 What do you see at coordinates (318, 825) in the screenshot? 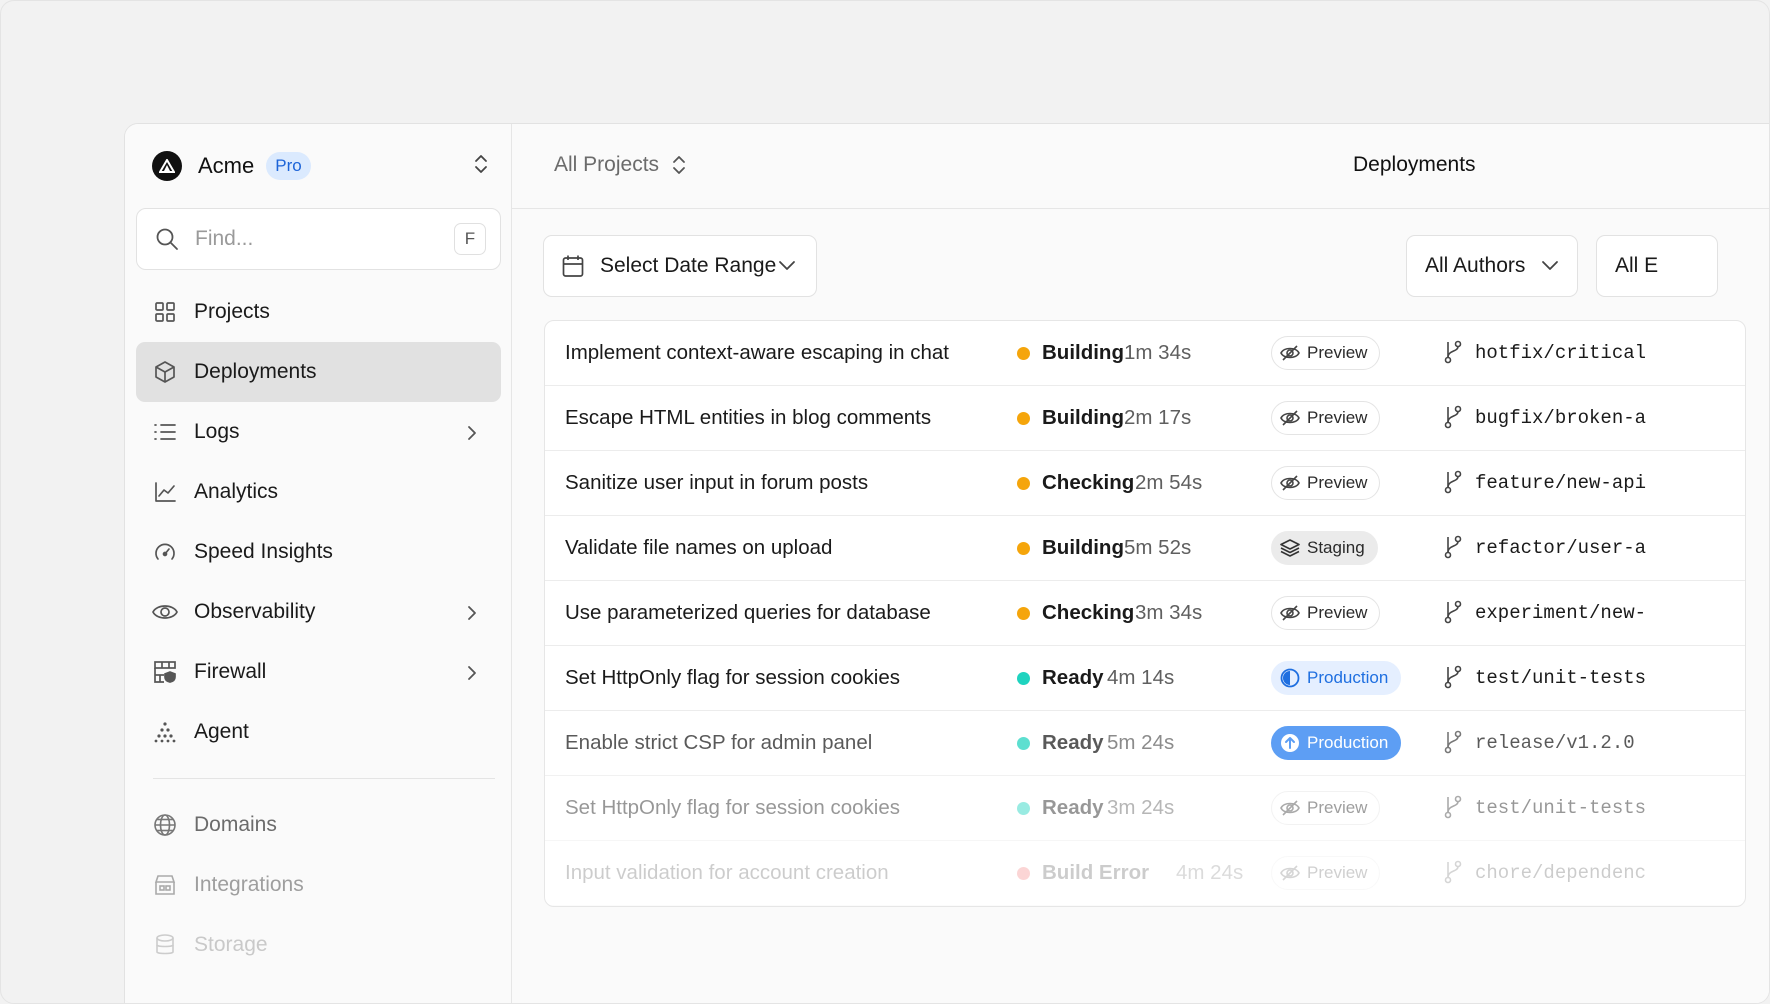
I see `sidebar-item-domains: Domains` at bounding box center [318, 825].